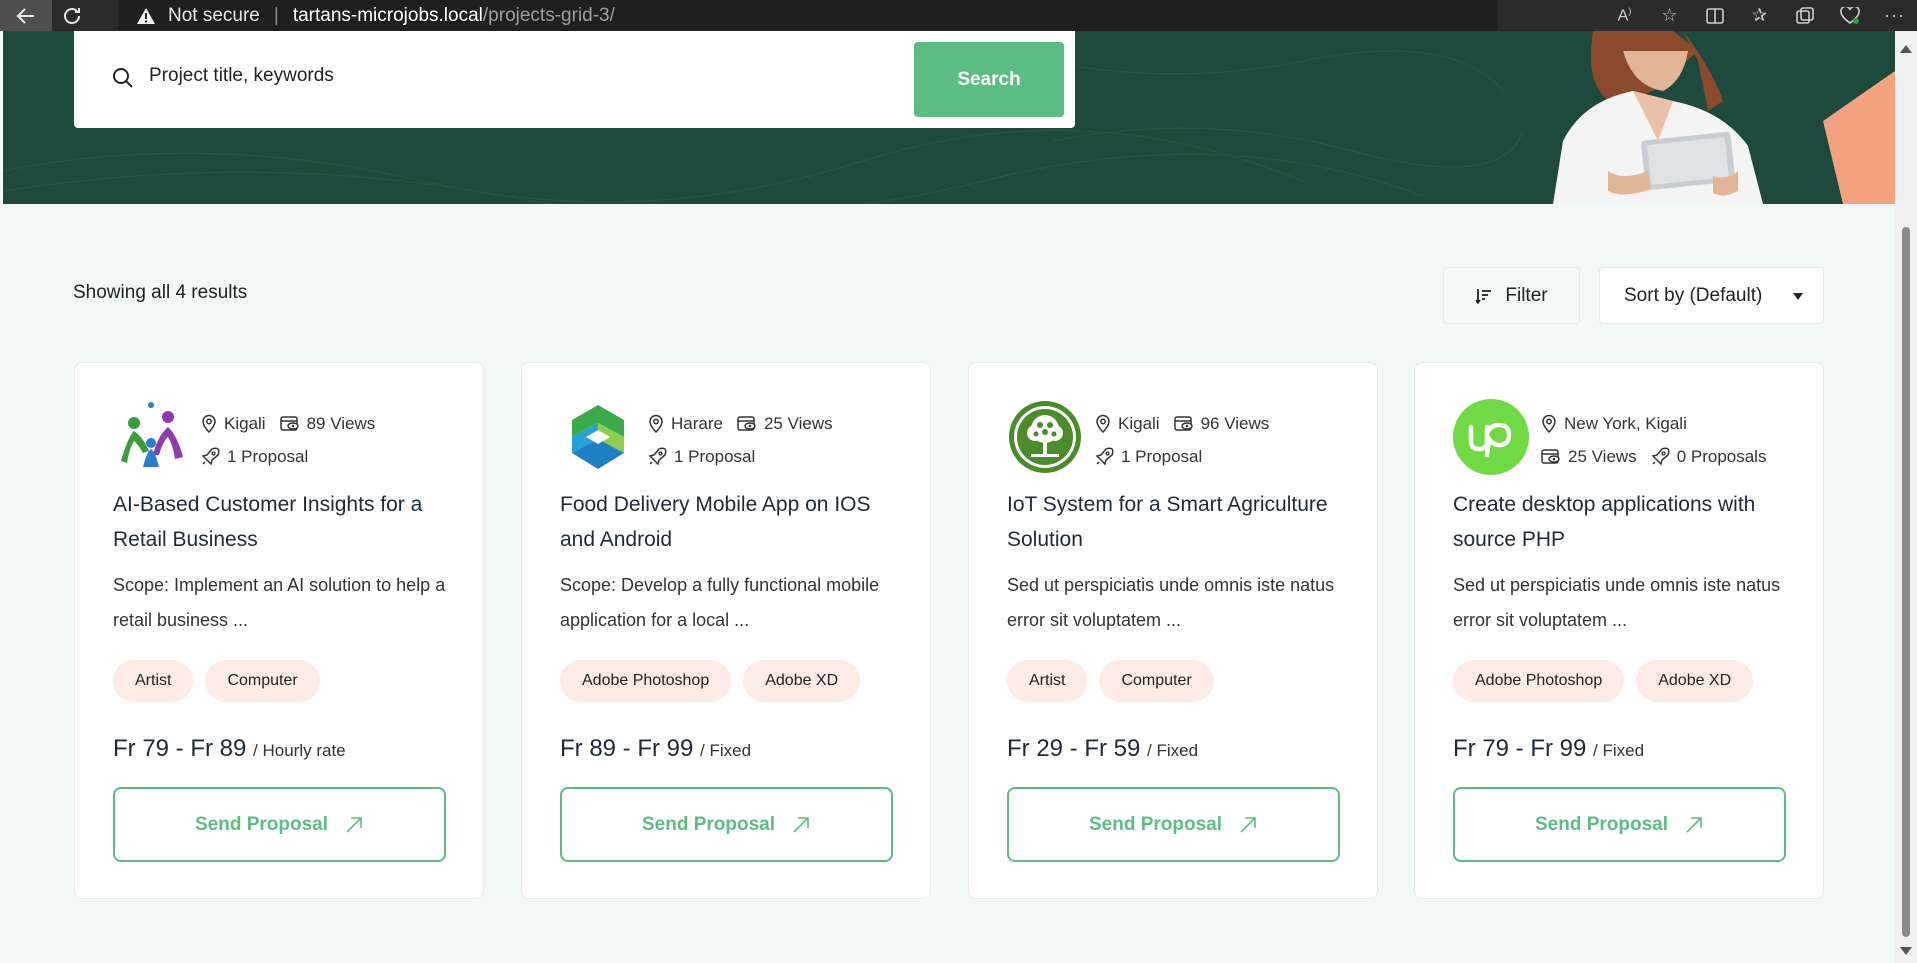 The height and width of the screenshot is (963, 1917). Describe the element at coordinates (1804, 15) in the screenshot. I see `collections-button` at that location.